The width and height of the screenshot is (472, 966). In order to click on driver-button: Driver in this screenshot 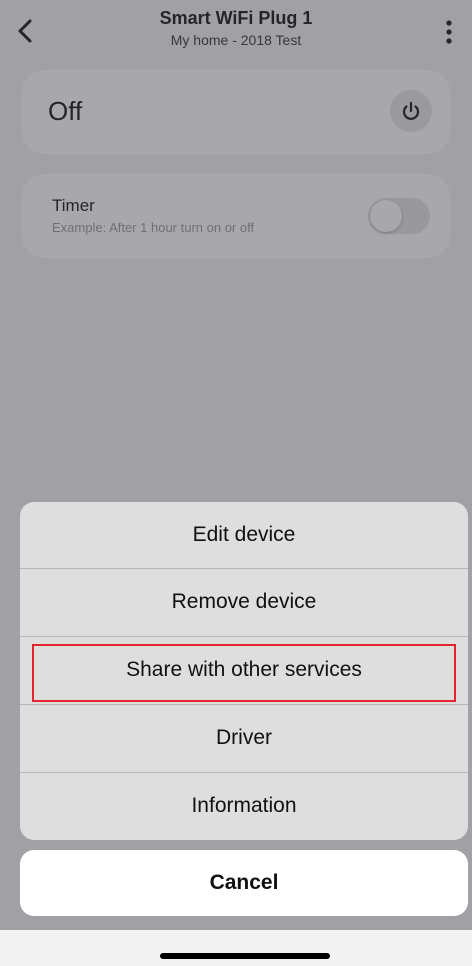, I will do `click(244, 737)`.